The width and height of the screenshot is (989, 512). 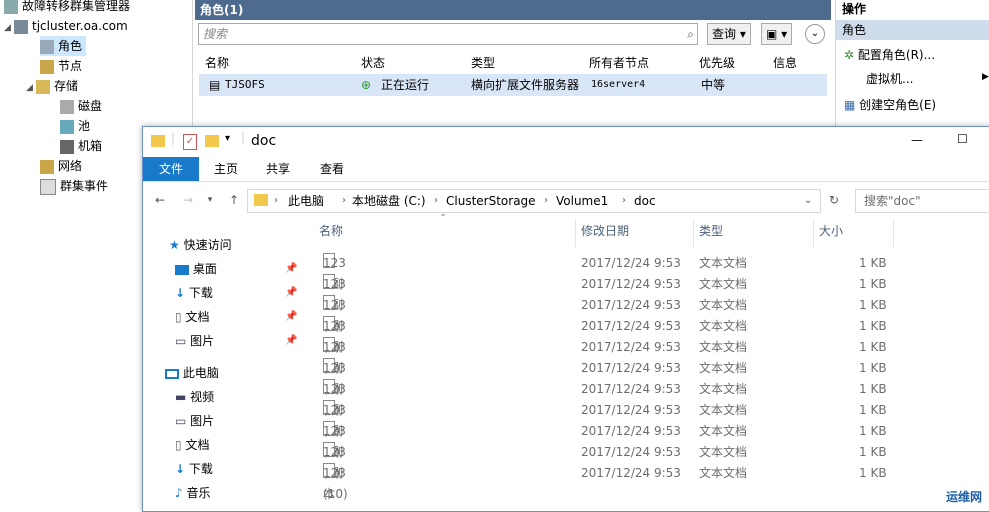 I want to click on breadcrumb-doc: doc, so click(x=645, y=201).